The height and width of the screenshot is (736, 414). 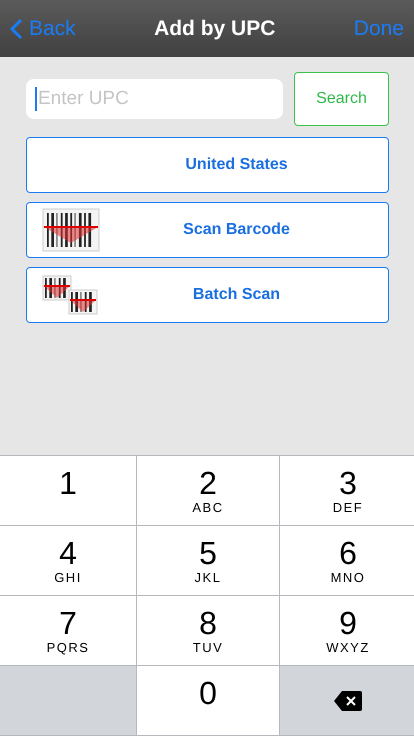 I want to click on keypad-key: 2 ABC, so click(x=208, y=490).